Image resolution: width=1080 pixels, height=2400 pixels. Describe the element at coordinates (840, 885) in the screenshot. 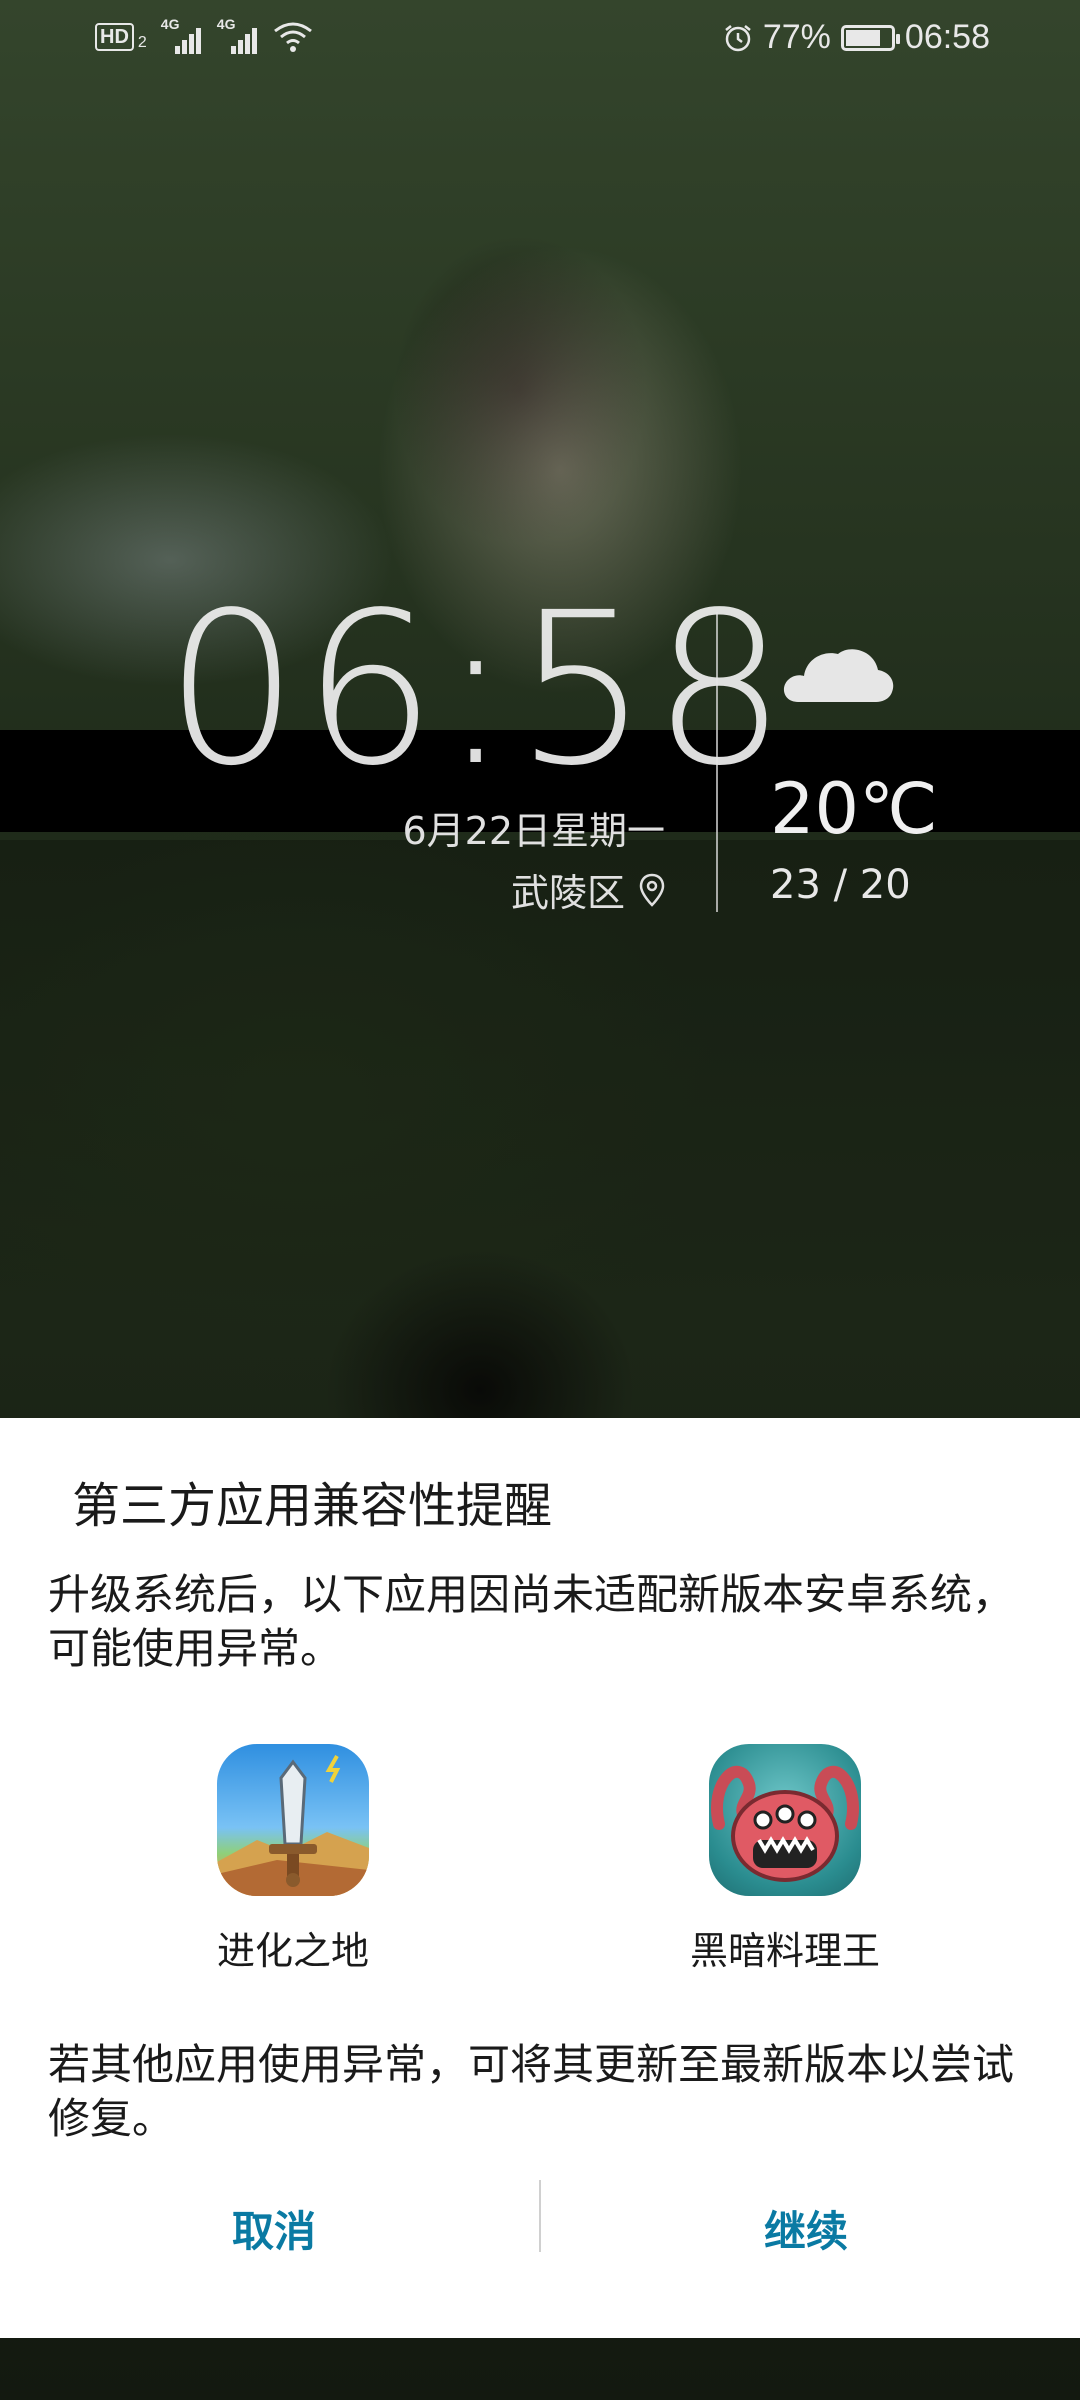

I see `temperature-range: 23 / 20` at that location.